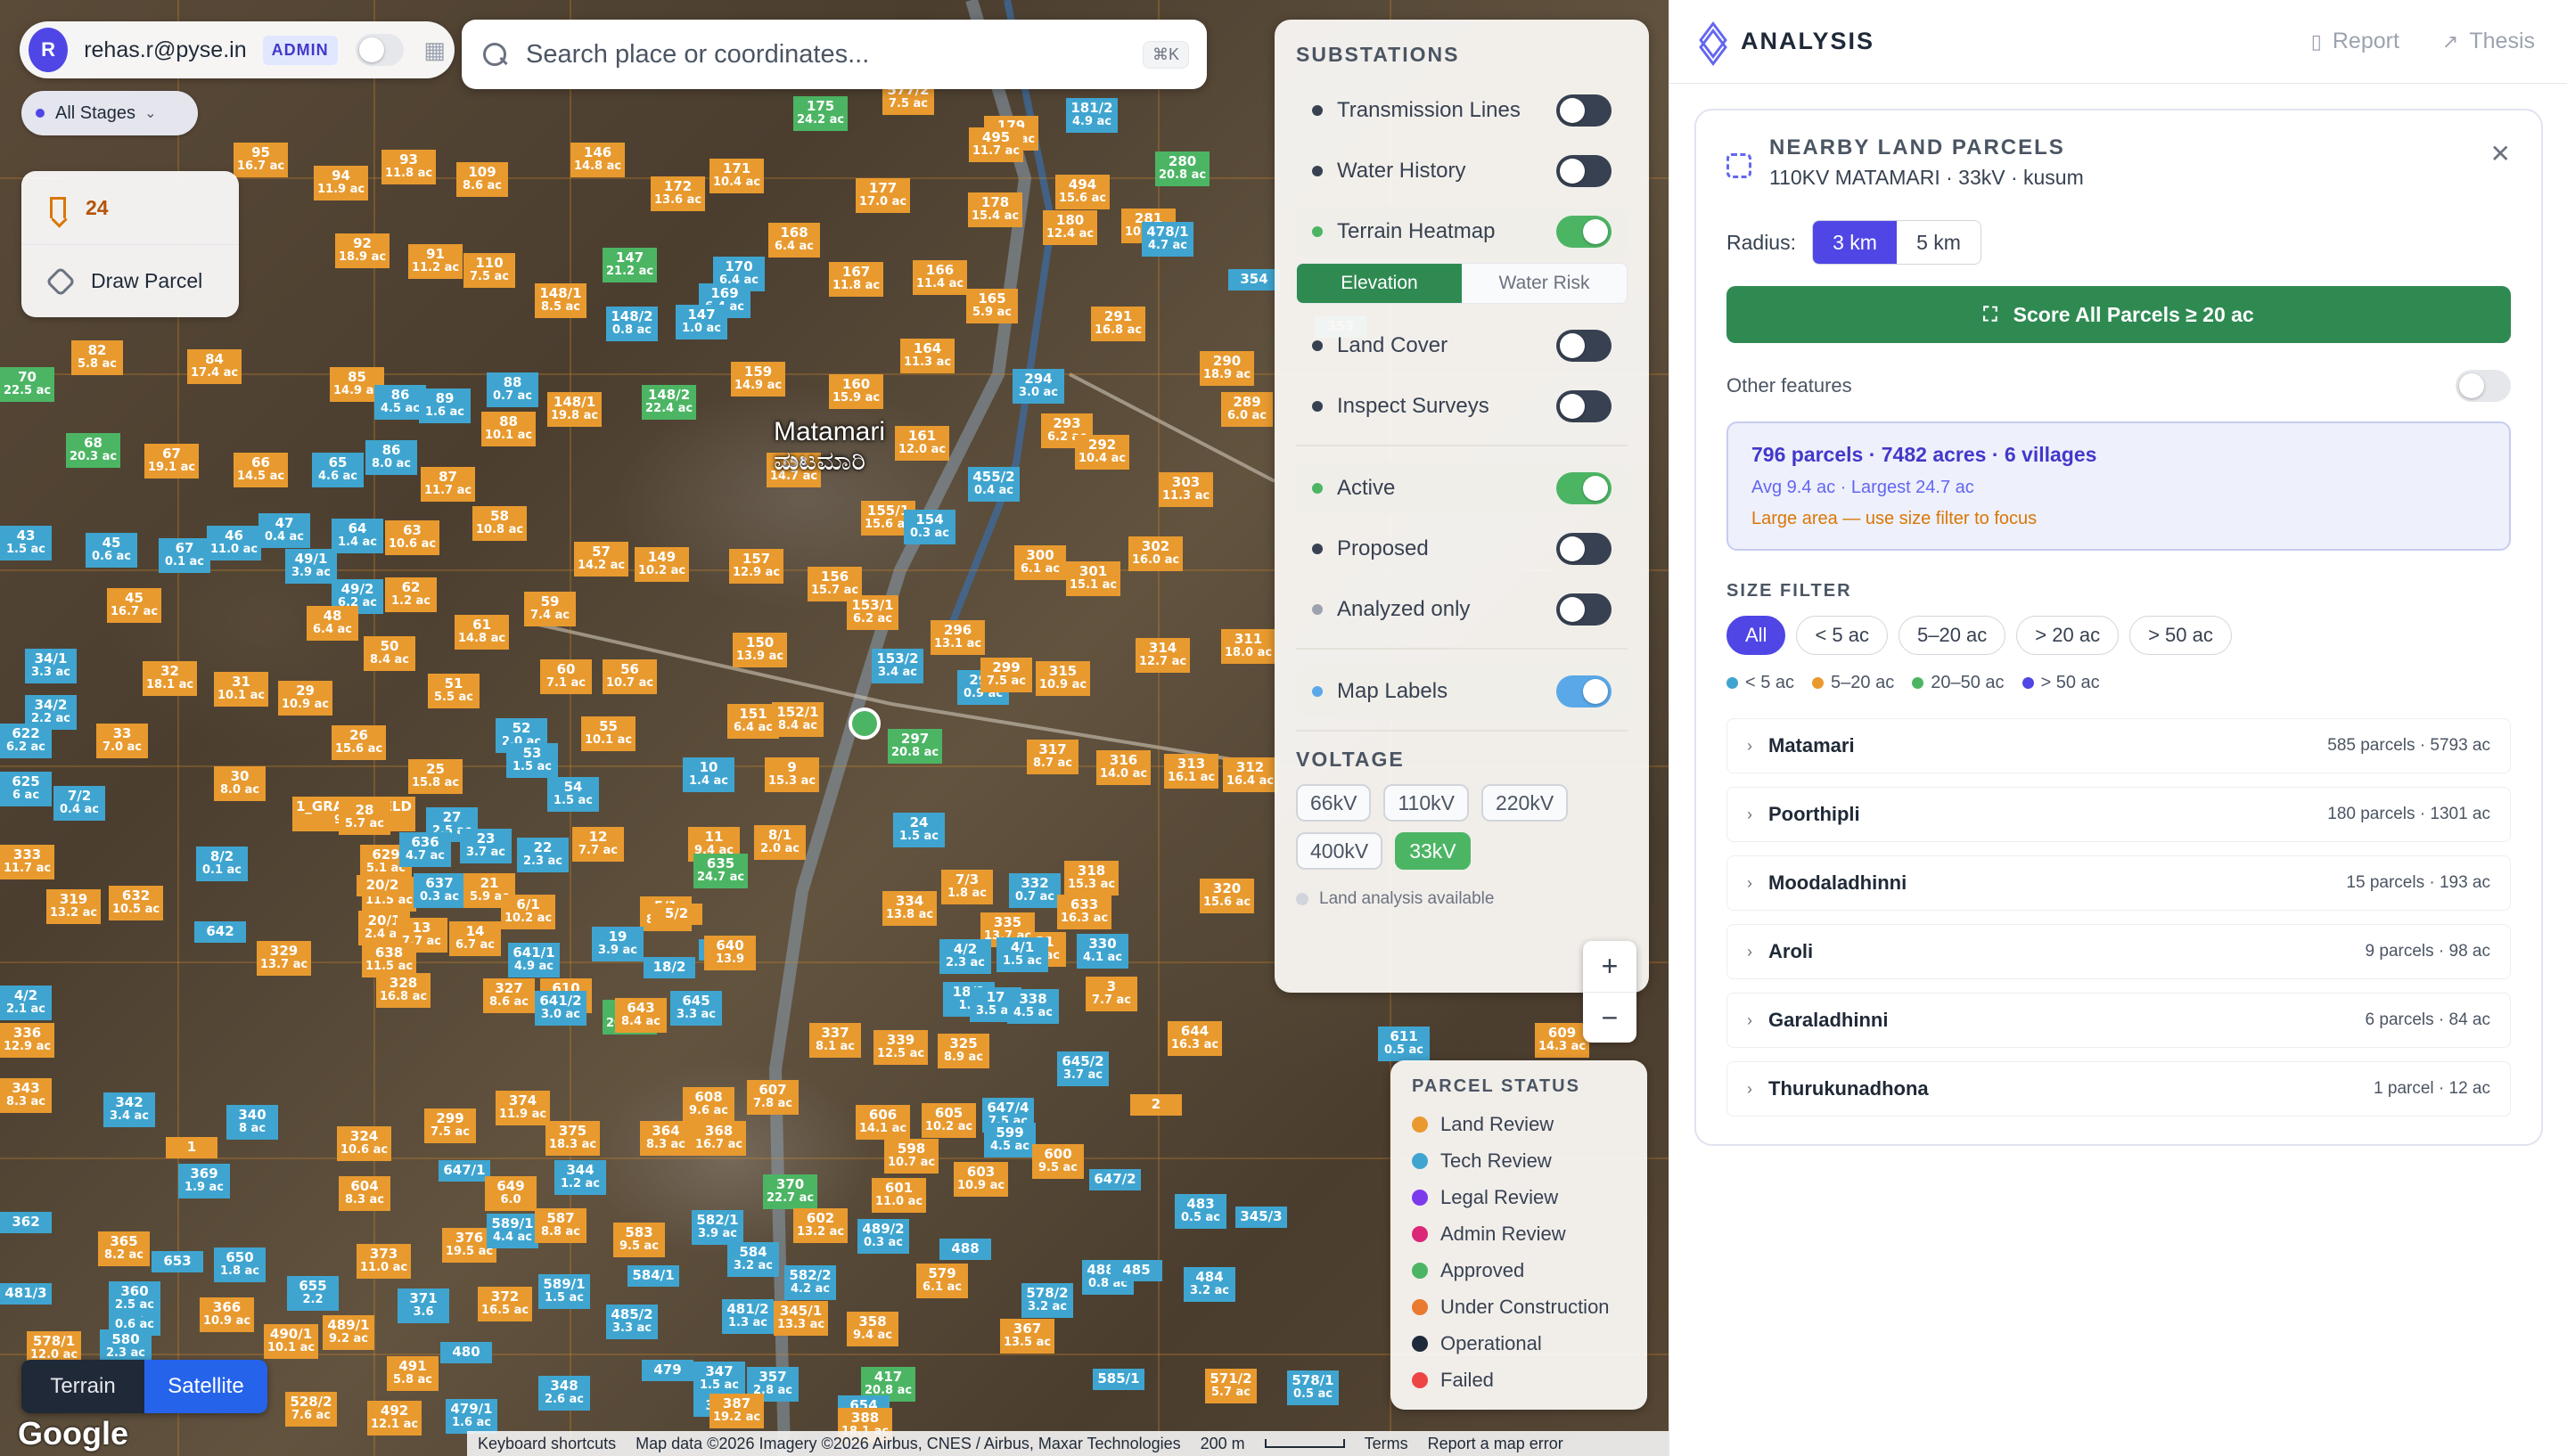  I want to click on zoom-in-button: +, so click(1610, 966).